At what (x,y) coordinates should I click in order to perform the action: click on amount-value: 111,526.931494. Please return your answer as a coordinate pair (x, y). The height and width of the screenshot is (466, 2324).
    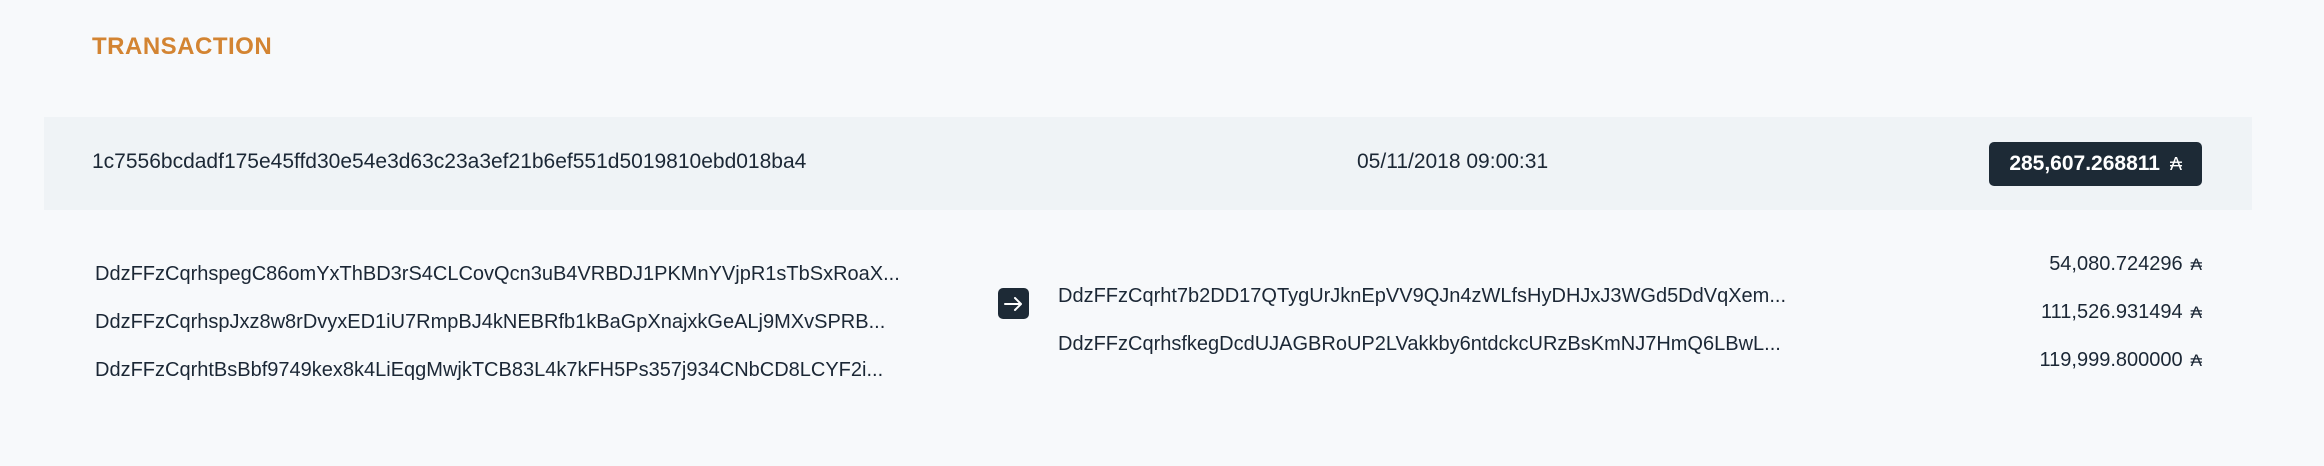
    Looking at the image, I should click on (2112, 311).